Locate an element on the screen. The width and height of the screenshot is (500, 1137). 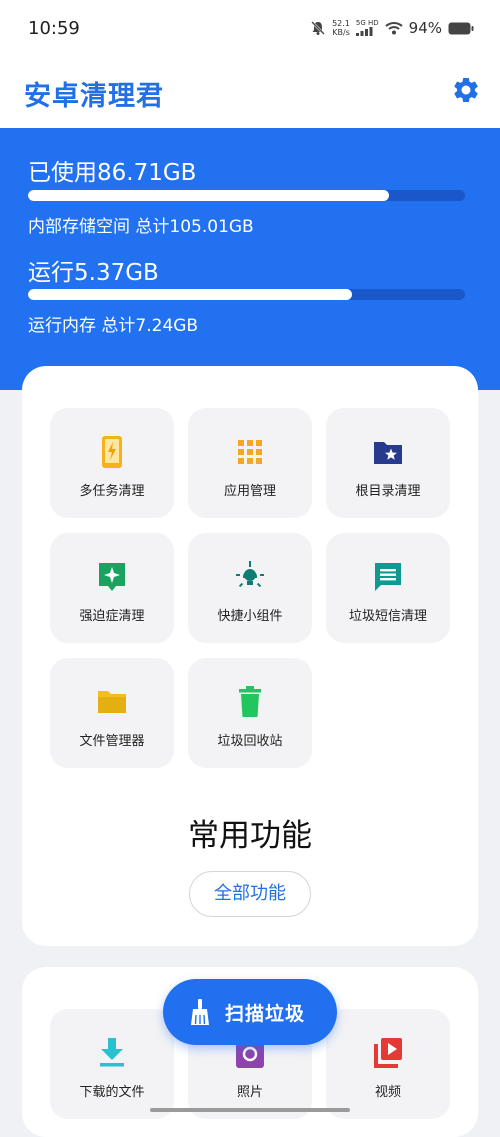
star-folder-icon is located at coordinates (388, 453).